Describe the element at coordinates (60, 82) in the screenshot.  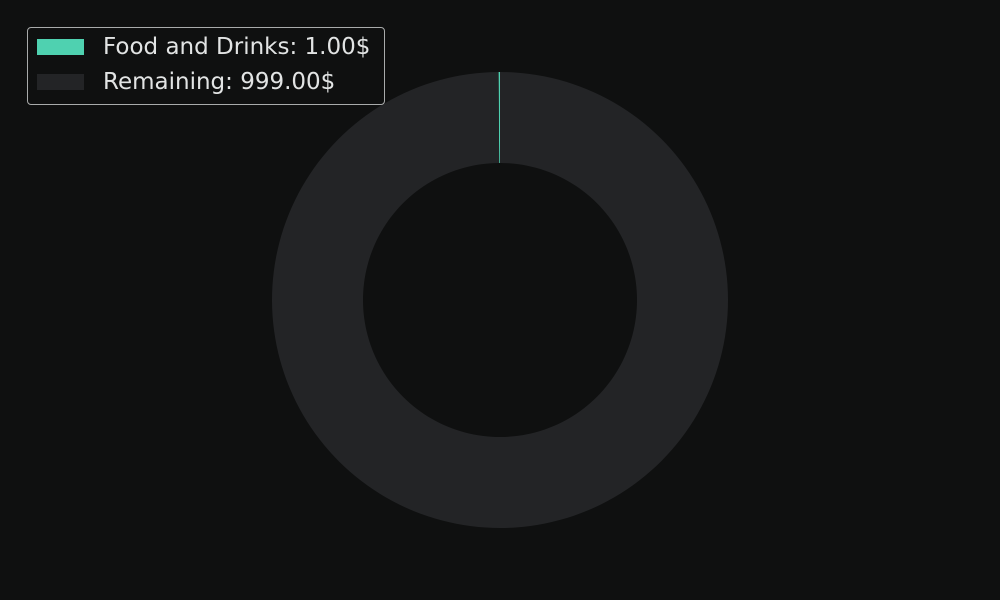
I see `legend-swatch-remaining` at that location.